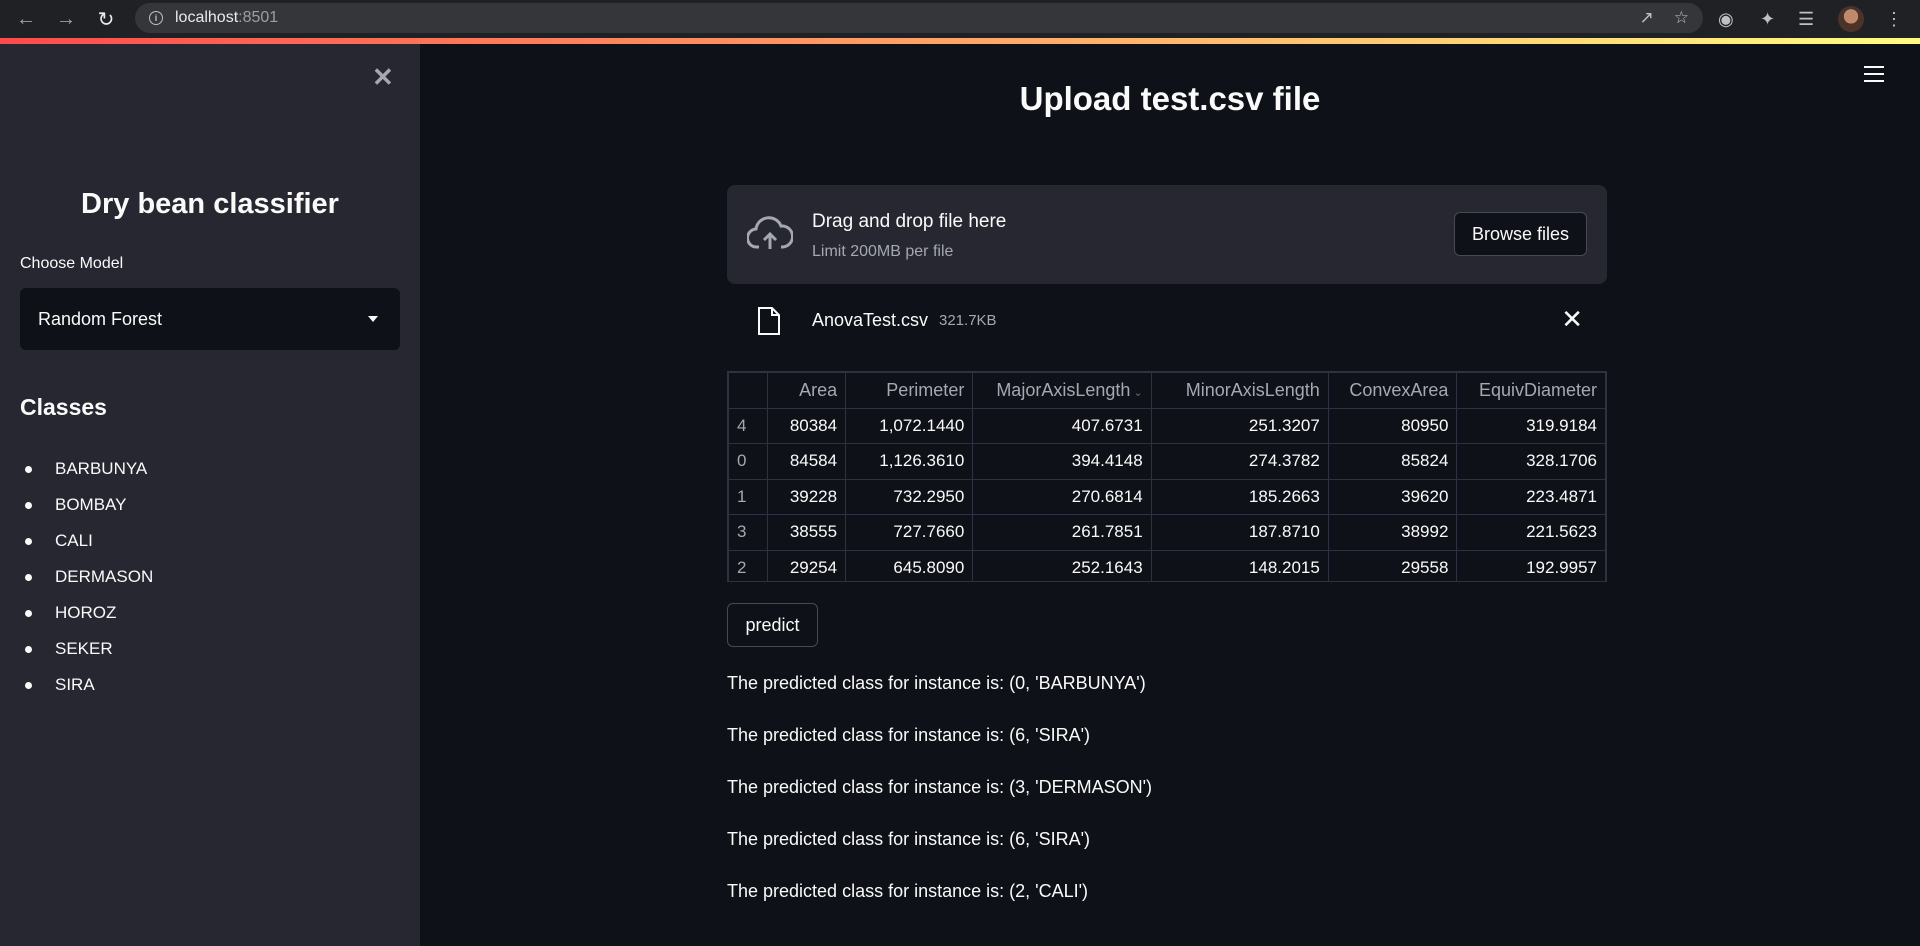 The image size is (1920, 946). Describe the element at coordinates (919, 18) in the screenshot. I see `address-bar: i localhost:8501 ↗ ☆` at that location.